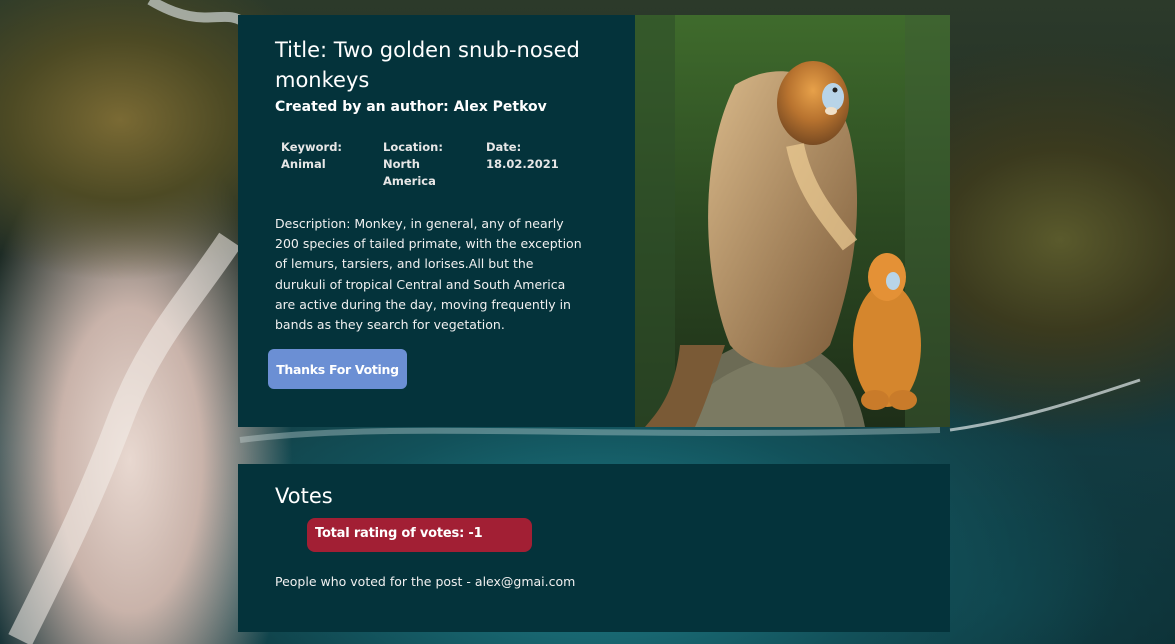 The height and width of the screenshot is (644, 1175). What do you see at coordinates (419, 535) in the screenshot?
I see `total-rating-badge: Total rating of votes: -1` at bounding box center [419, 535].